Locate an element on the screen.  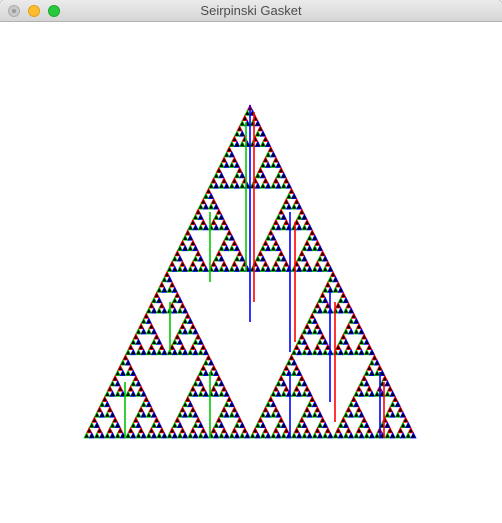
title-bar: Seirpinski Gasket is located at coordinates (251, 11).